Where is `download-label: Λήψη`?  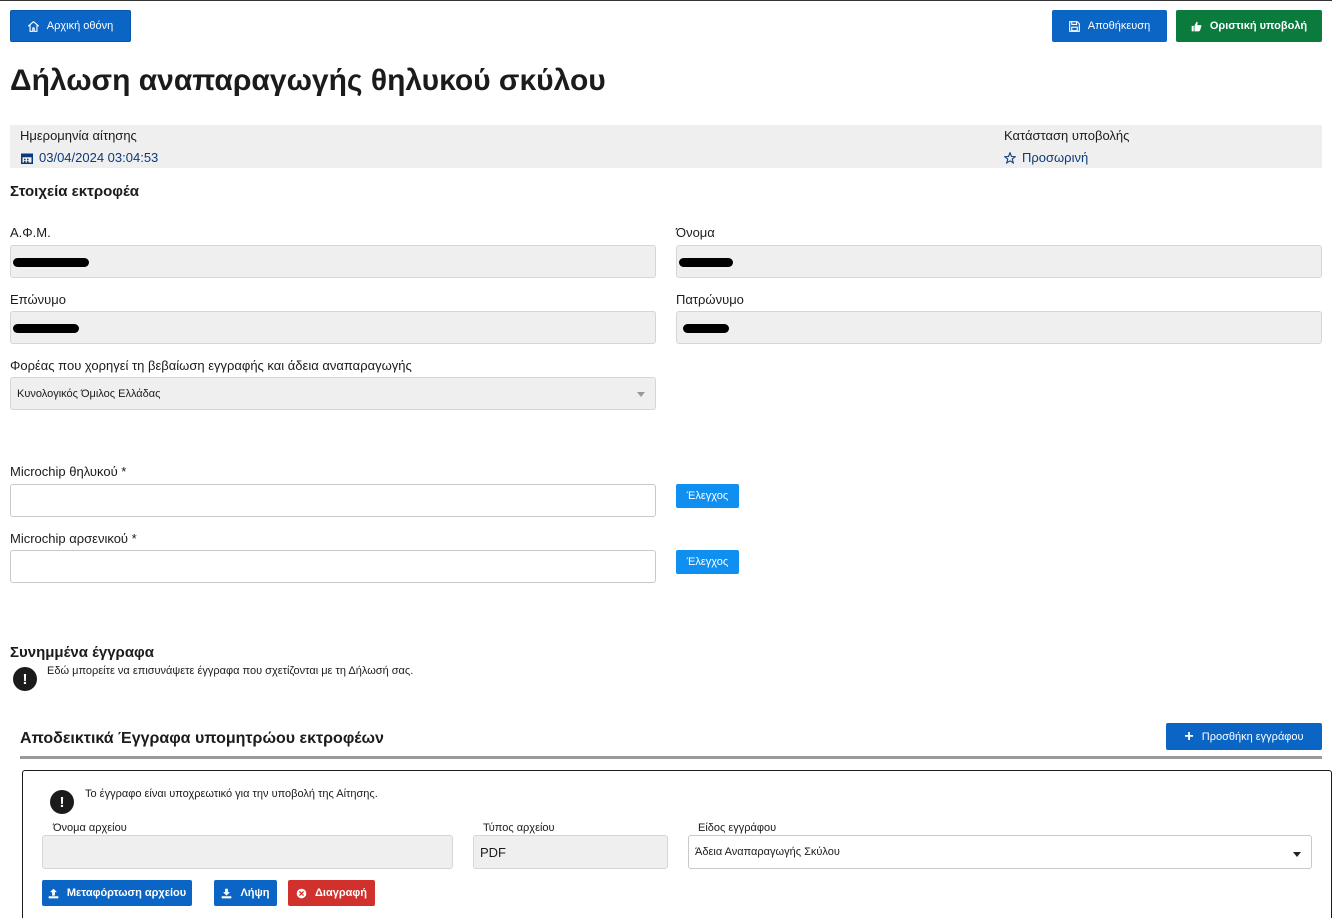
download-label: Λήψη is located at coordinates (255, 893).